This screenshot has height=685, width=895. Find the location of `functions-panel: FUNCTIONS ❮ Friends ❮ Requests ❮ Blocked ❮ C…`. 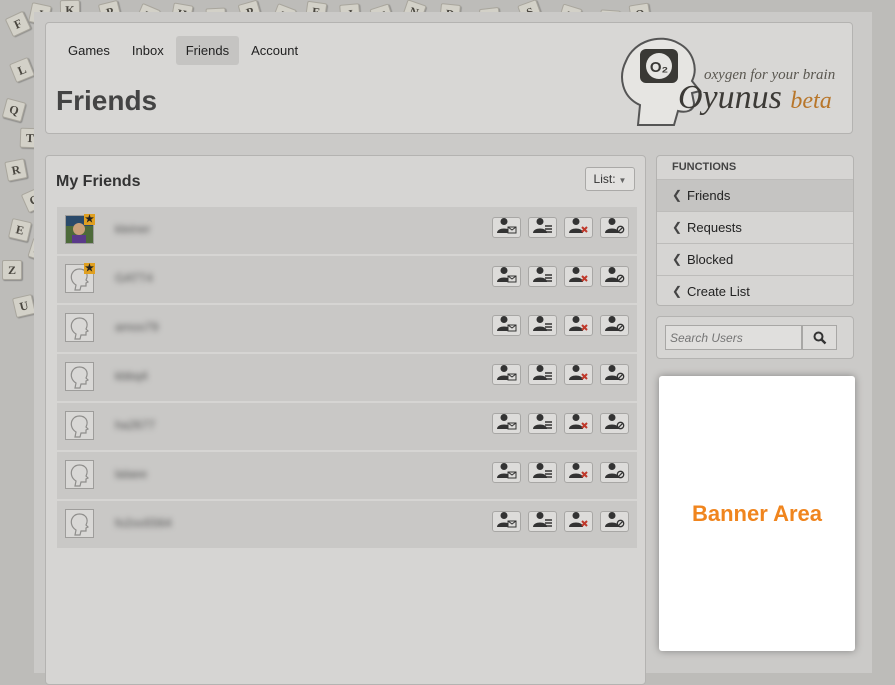

functions-panel: FUNCTIONS ❮ Friends ❮ Requests ❮ Blocked ❮ C… is located at coordinates (755, 230).